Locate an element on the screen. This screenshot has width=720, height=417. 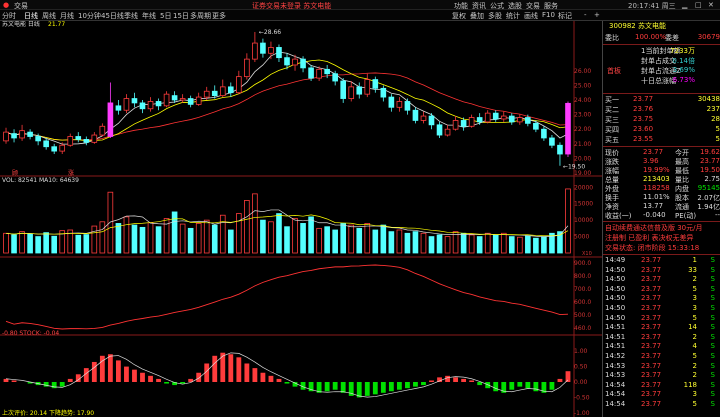
ma20-line is located at coordinates (287, 106).